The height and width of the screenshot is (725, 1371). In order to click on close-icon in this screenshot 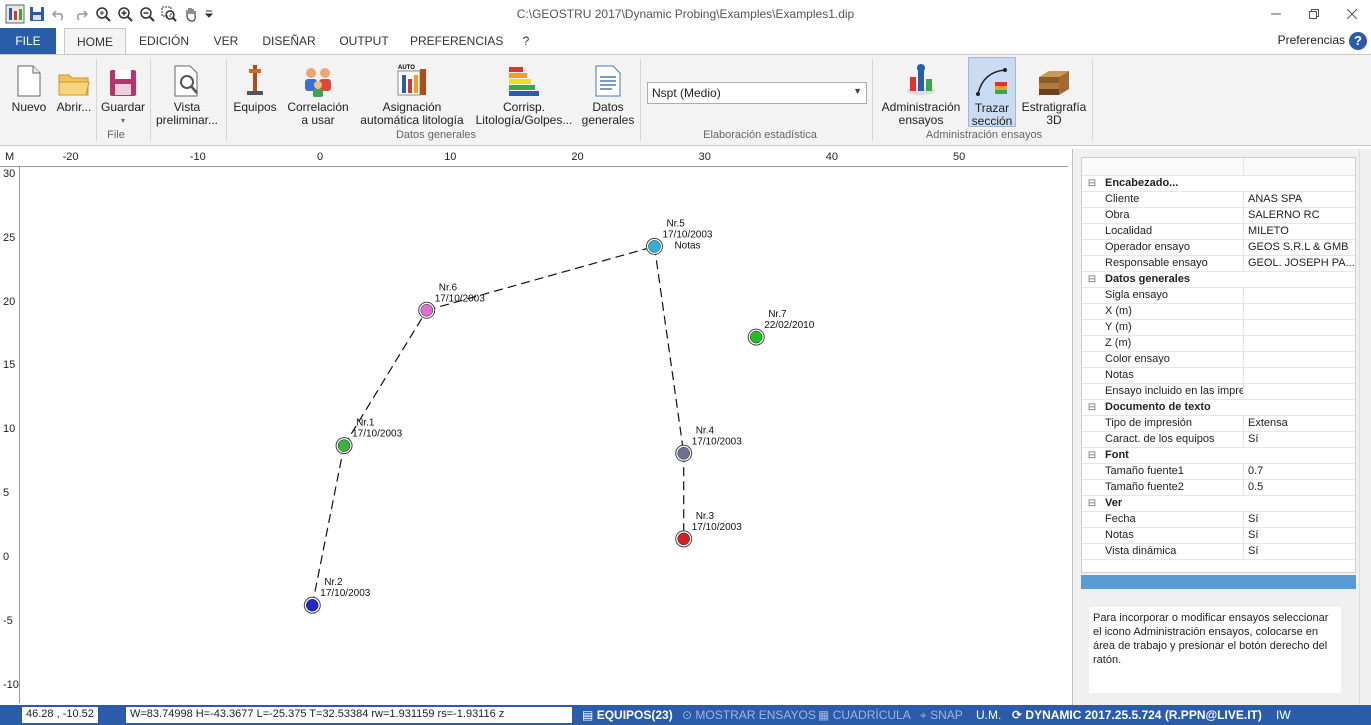, I will do `click(1352, 14)`.